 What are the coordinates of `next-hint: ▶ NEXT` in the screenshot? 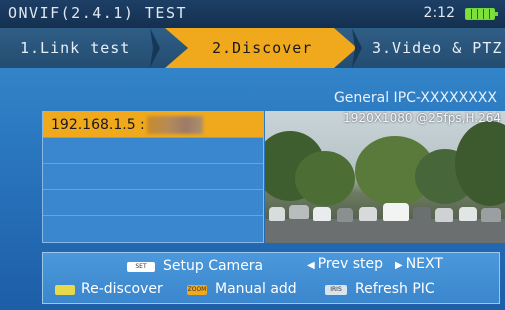 It's located at (419, 264).